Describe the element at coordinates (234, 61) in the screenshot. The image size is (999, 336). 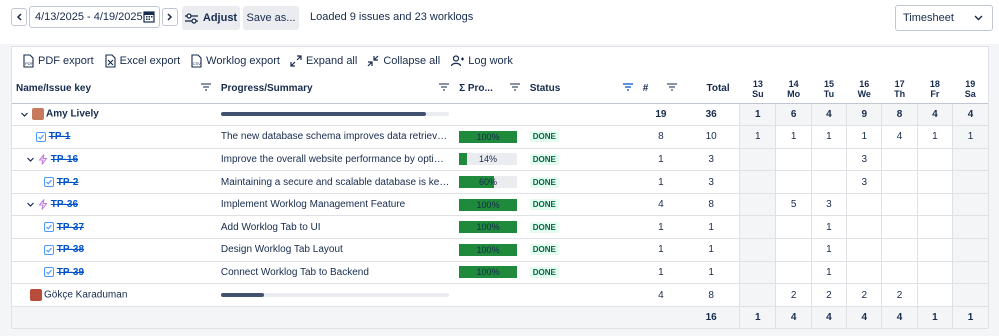
I see `worklog-export-button: CSV Worklog export` at that location.